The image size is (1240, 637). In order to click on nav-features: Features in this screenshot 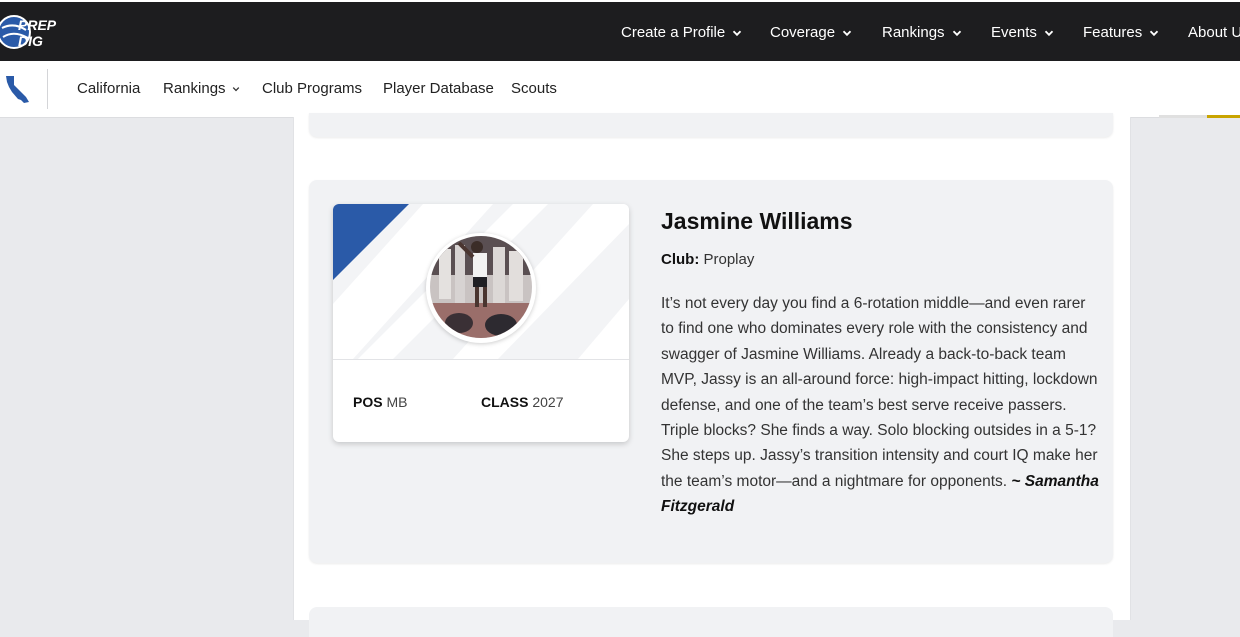, I will do `click(1121, 32)`.